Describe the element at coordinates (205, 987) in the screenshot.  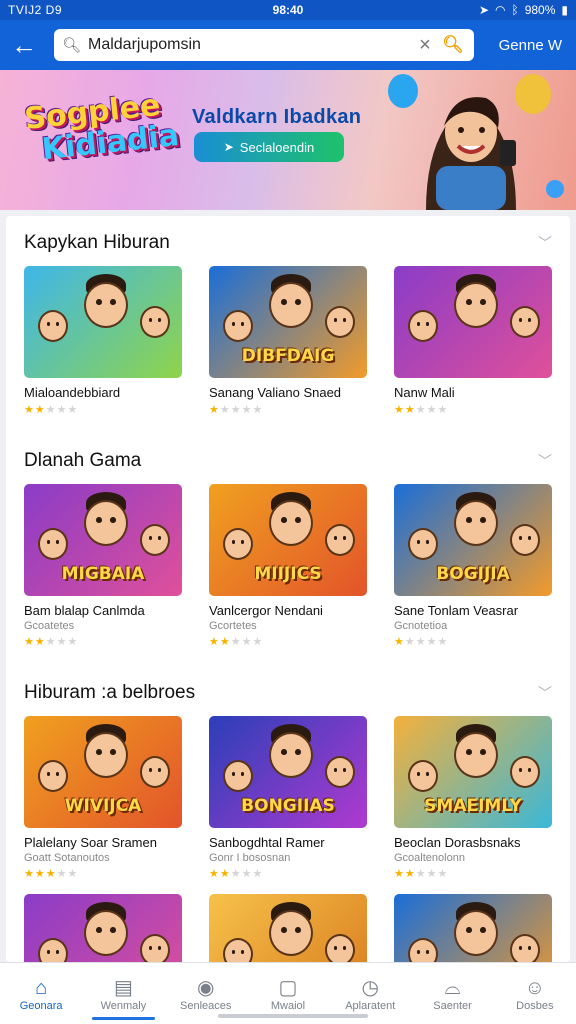
I see `location-icon: ◉` at that location.